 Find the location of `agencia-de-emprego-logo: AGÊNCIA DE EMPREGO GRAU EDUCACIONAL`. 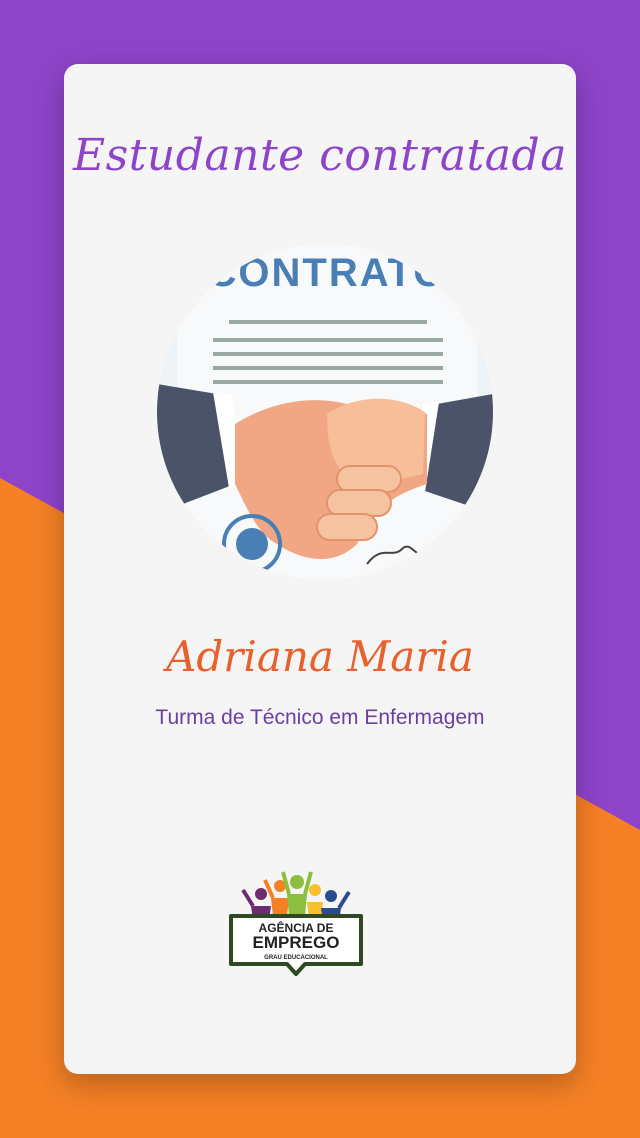

agencia-de-emprego-logo: AGÊNCIA DE EMPREGO GRAU EDUCACIONAL is located at coordinates (296, 923).